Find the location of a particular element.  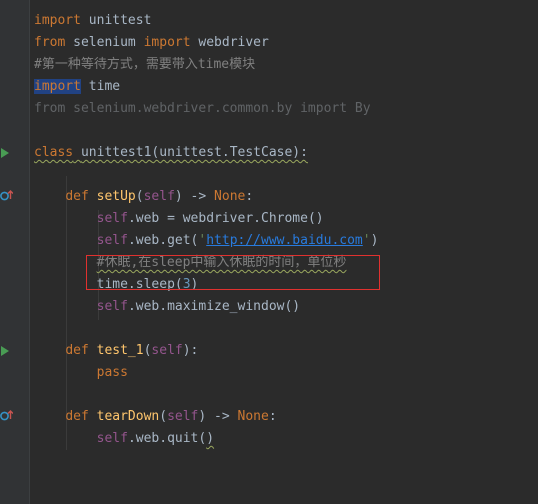

statement: .web = webdriver.Chrome() is located at coordinates (225, 218).